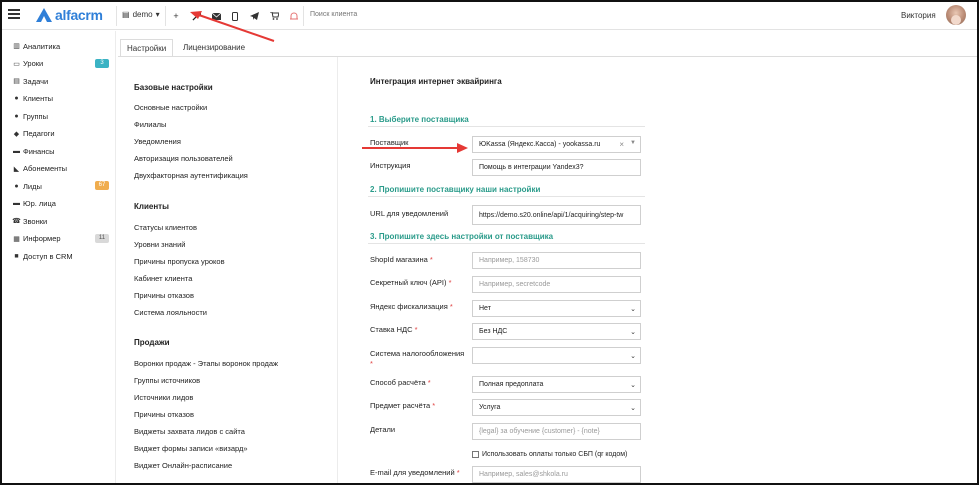  I want to click on logo: alfacrm, so click(69, 15).